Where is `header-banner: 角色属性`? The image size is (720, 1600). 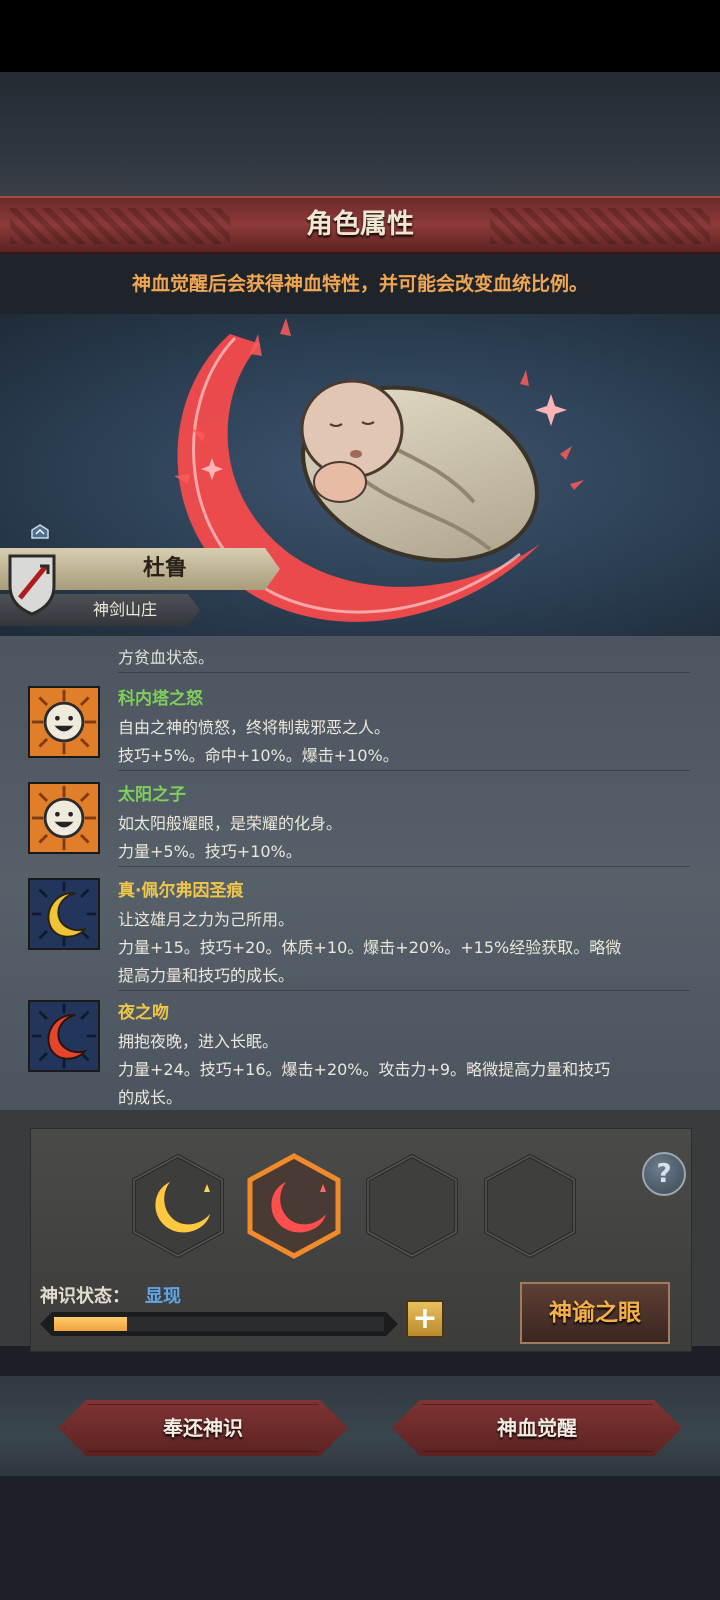
header-banner: 角色属性 is located at coordinates (360, 225).